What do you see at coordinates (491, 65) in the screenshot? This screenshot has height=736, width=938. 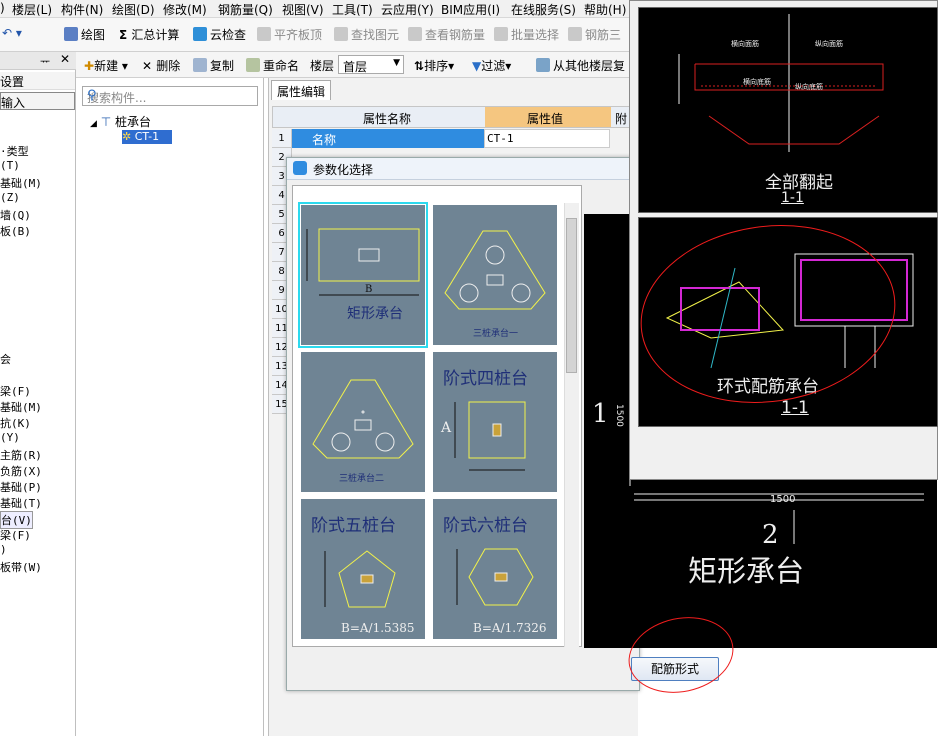 I see `filter-button: ▼过滤▾` at bounding box center [491, 65].